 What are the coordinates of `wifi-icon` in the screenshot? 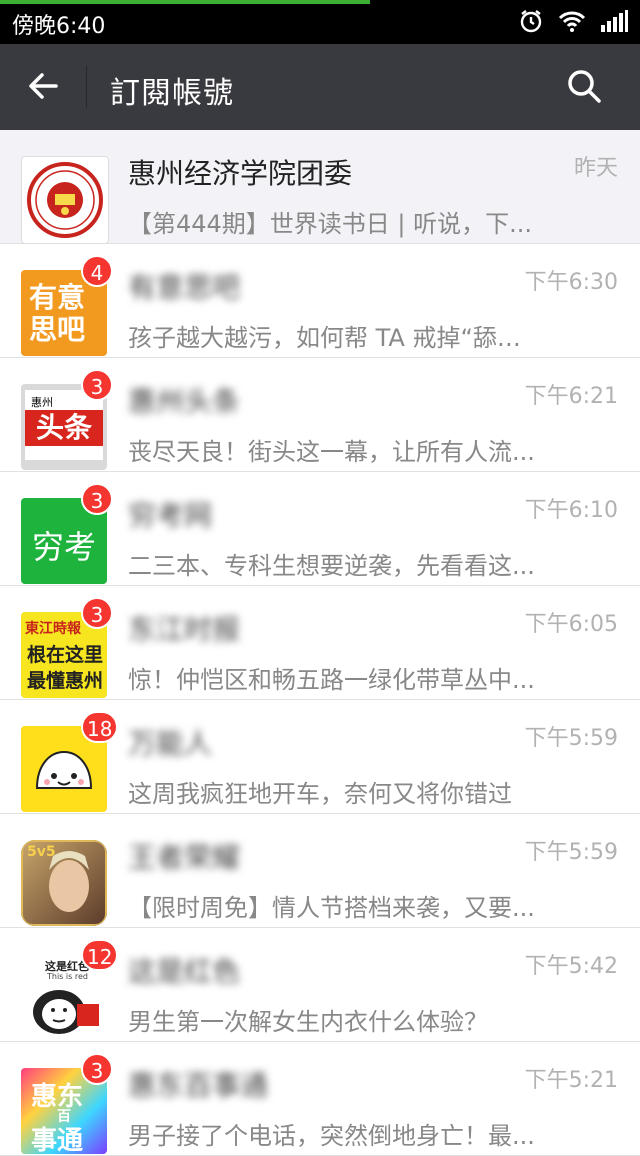 It's located at (572, 23).